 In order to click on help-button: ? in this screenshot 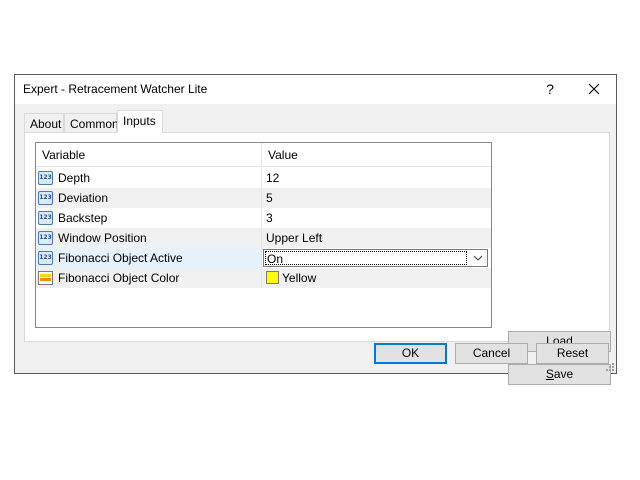, I will do `click(550, 89)`.